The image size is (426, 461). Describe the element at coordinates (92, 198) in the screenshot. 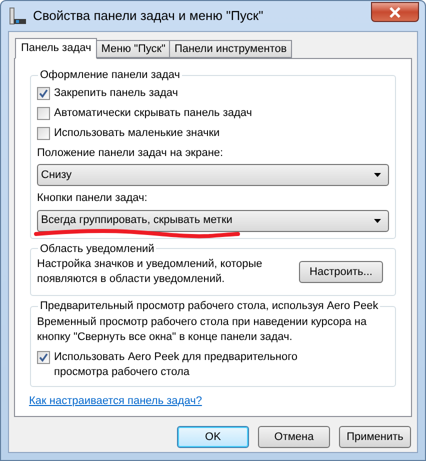

I see `field-label: Кнопки панели задач:` at that location.